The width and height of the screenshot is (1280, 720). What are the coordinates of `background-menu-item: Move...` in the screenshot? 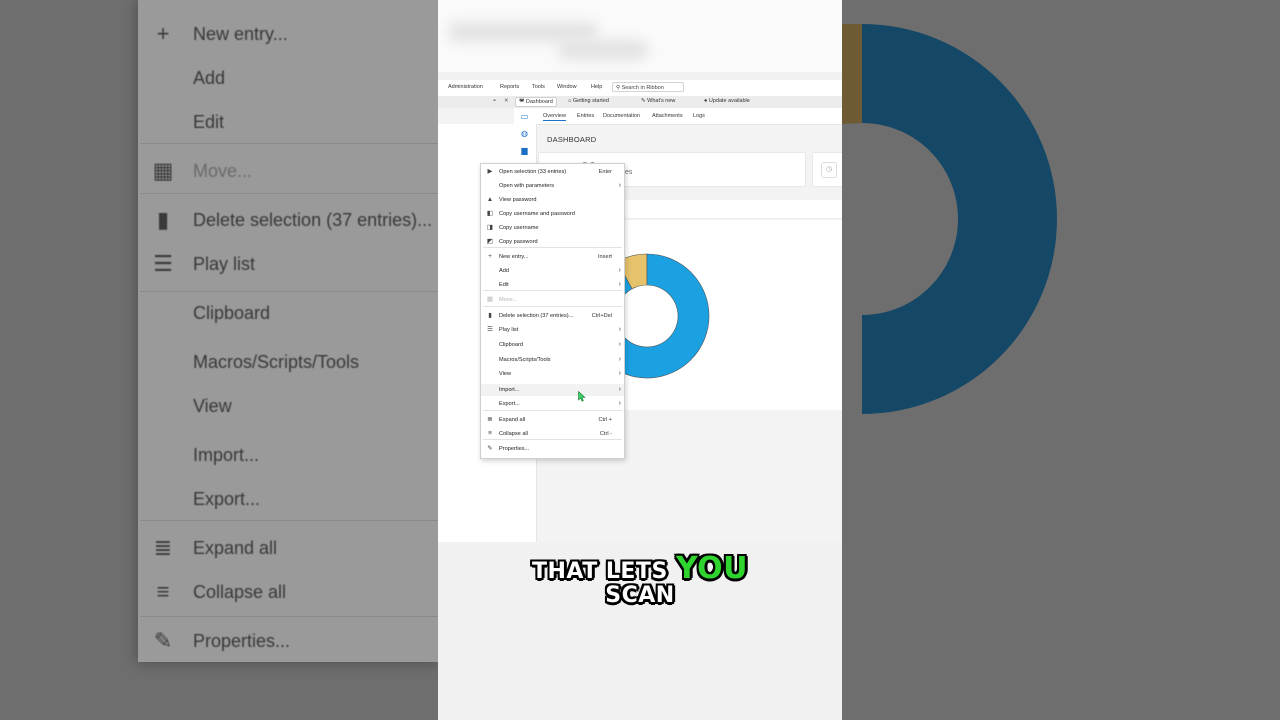 It's located at (223, 171).